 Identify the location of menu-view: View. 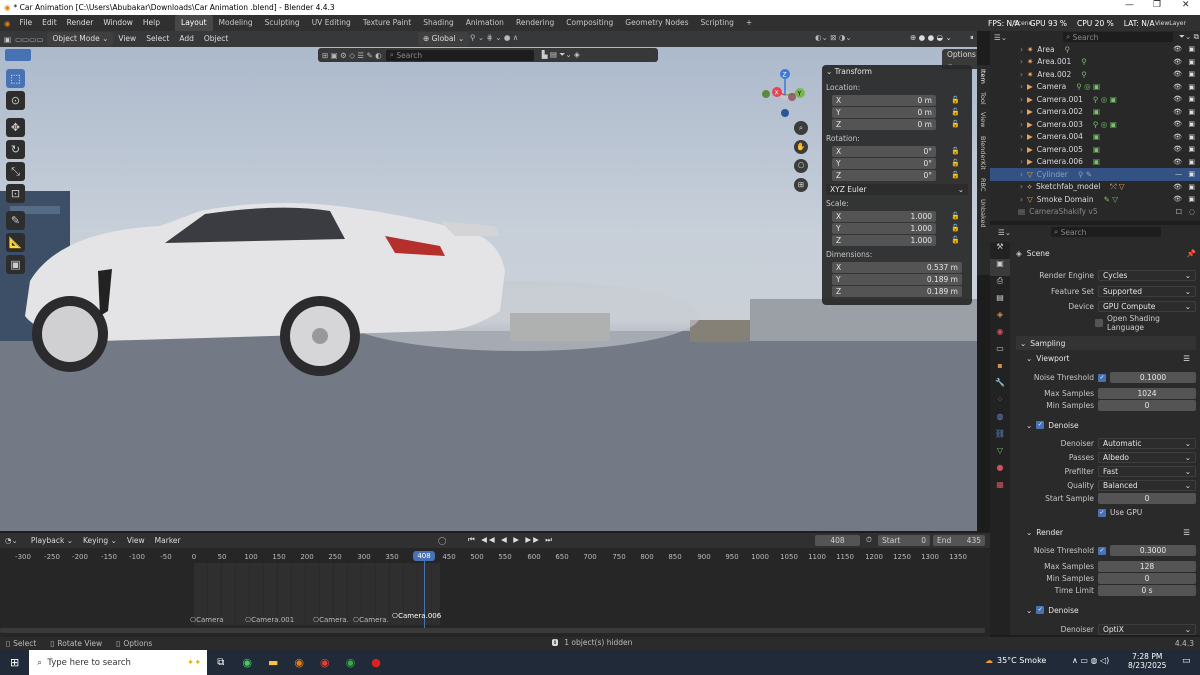
(127, 39).